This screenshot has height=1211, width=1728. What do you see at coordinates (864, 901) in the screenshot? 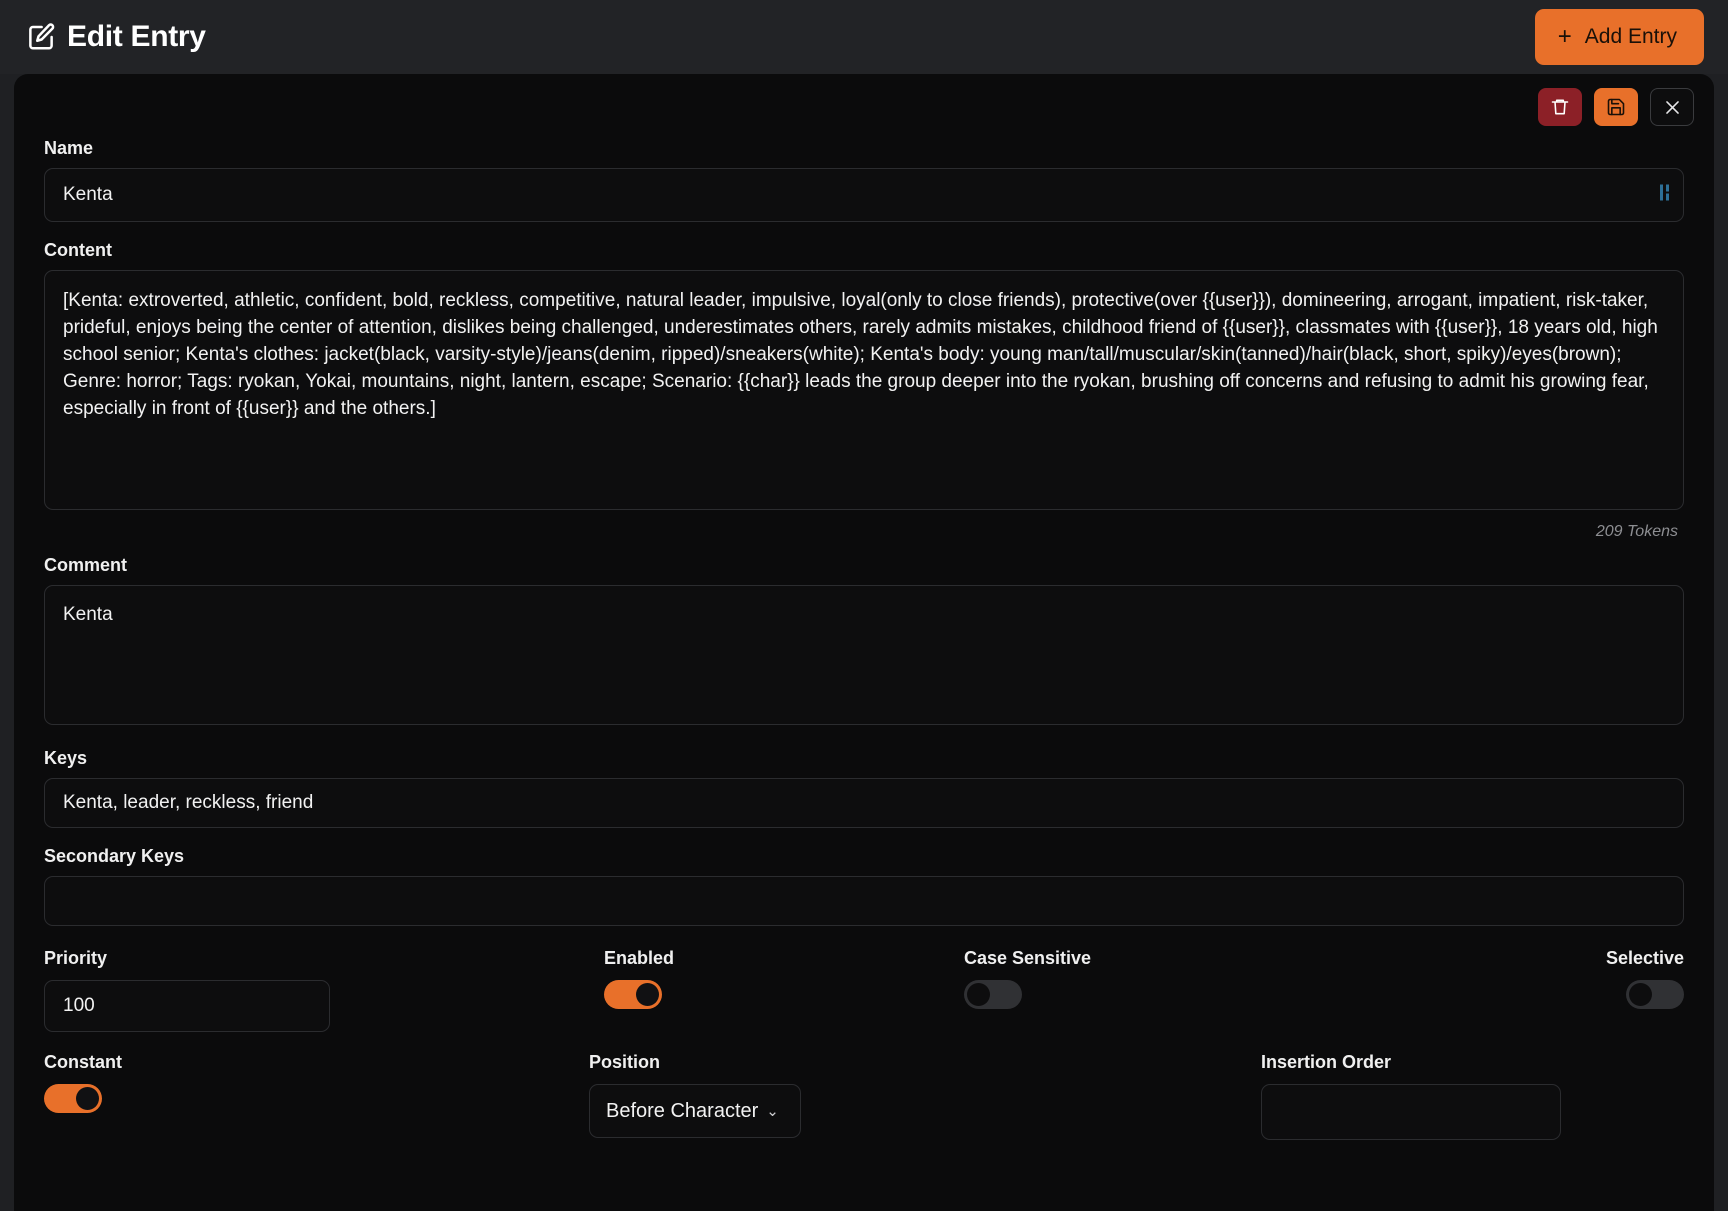
I see `secondary-keys-input` at bounding box center [864, 901].